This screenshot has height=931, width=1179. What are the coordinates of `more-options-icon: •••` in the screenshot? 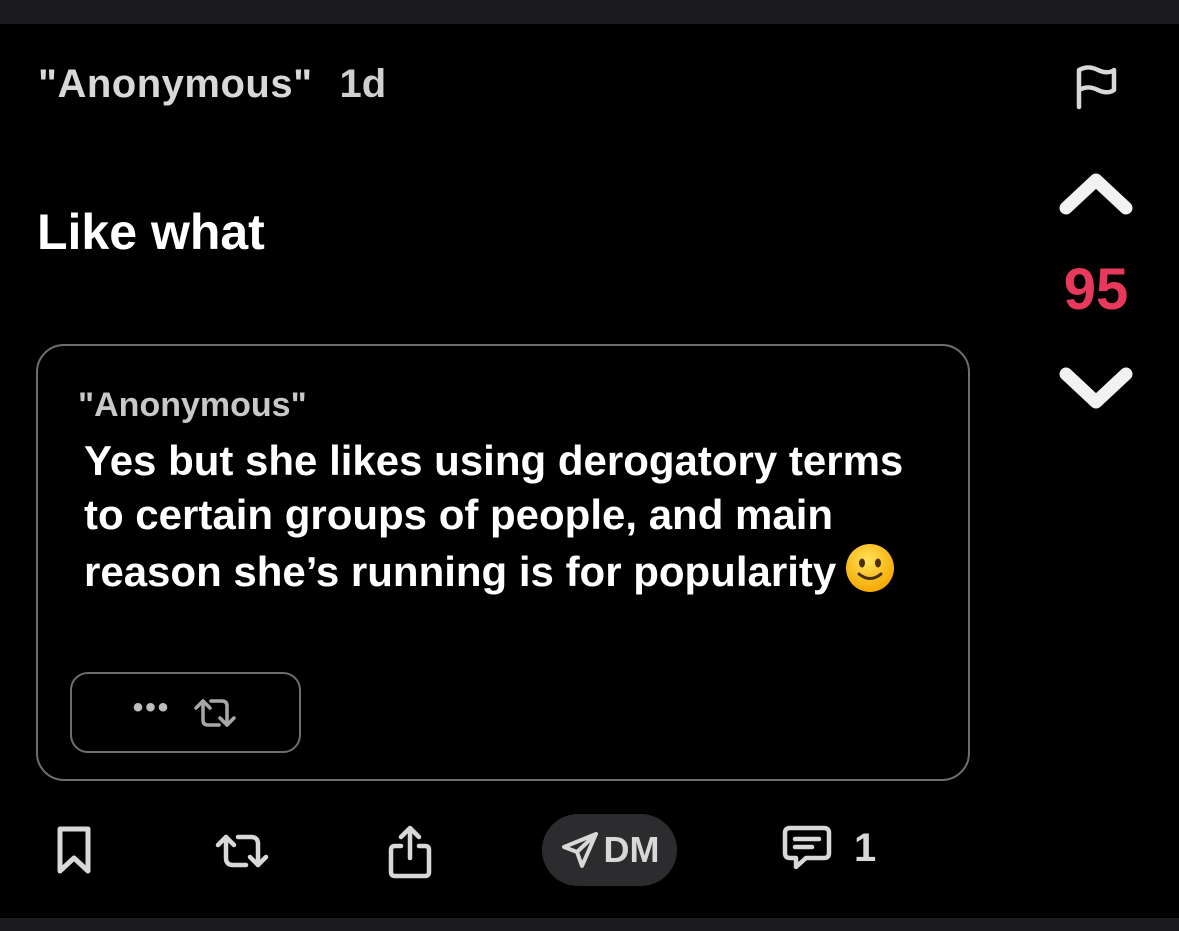 It's located at (152, 707).